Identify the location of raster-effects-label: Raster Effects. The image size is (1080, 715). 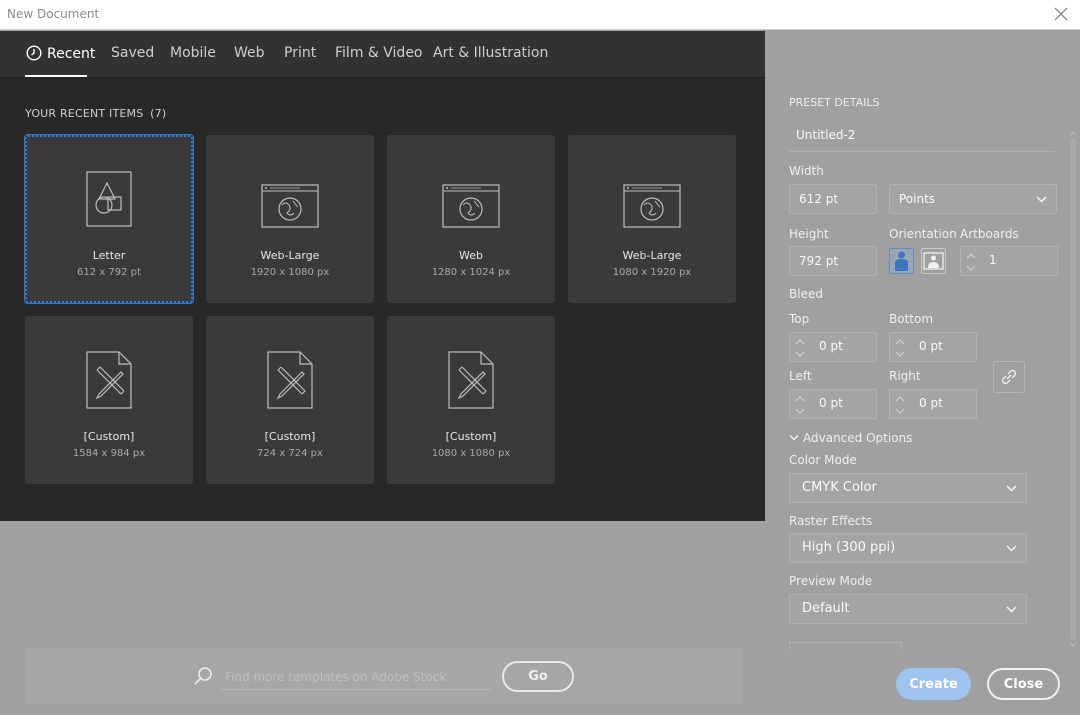
(831, 521).